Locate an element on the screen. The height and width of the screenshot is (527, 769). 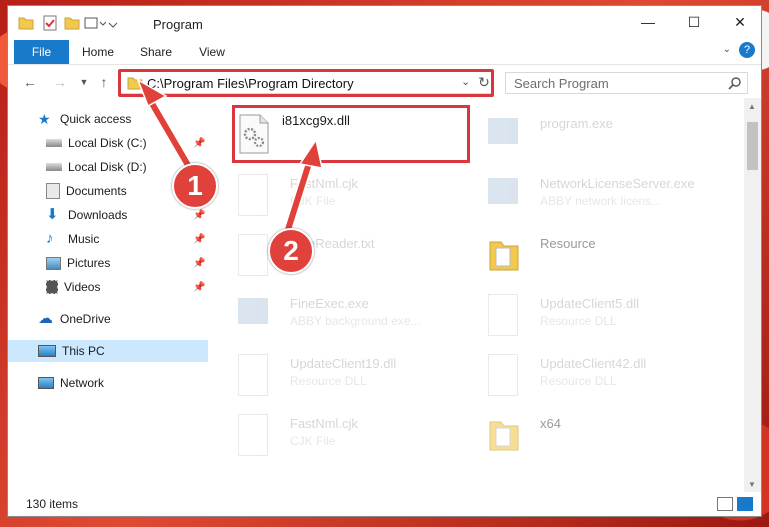
sidebar-item-local-disk-c: Local Disk (C:) 📌 is located at coordinates (108, 143).